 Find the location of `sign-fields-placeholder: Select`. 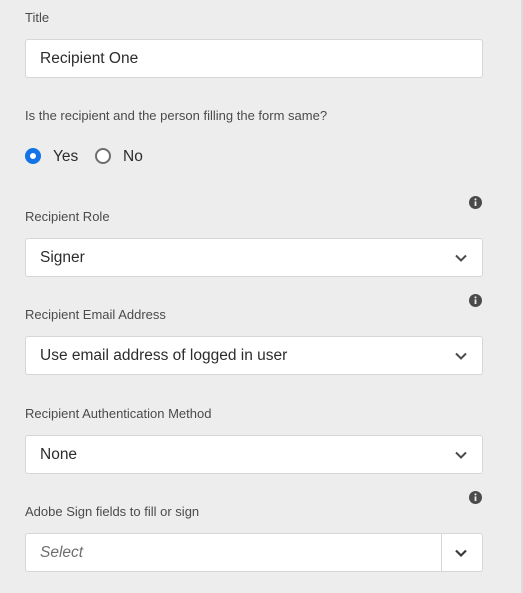

sign-fields-placeholder: Select is located at coordinates (62, 552).